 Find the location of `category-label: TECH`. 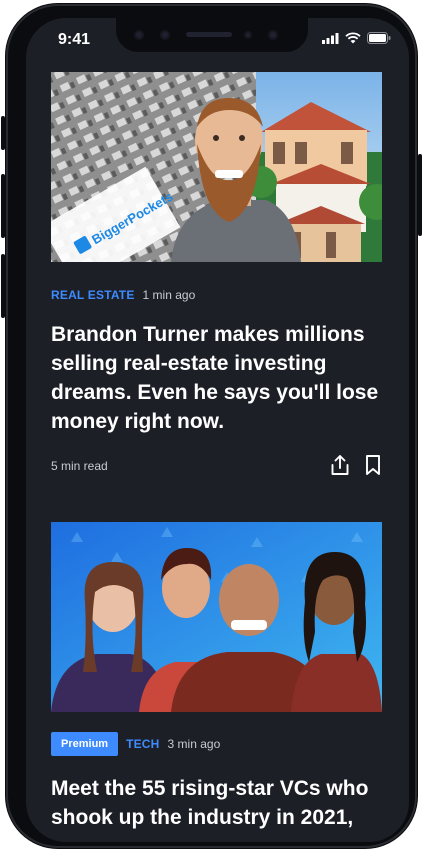

category-label: TECH is located at coordinates (142, 744).